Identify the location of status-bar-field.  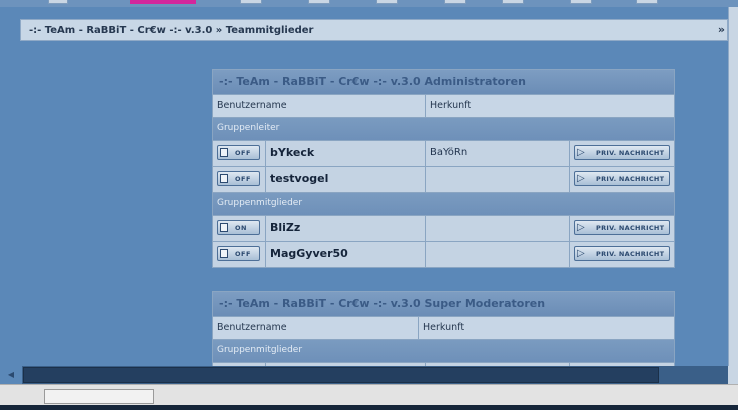
(99, 396).